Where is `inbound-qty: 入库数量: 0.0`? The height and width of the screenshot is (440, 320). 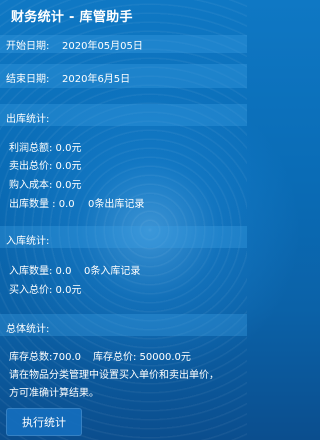 inbound-qty: 入库数量: 0.0 is located at coordinates (40, 271).